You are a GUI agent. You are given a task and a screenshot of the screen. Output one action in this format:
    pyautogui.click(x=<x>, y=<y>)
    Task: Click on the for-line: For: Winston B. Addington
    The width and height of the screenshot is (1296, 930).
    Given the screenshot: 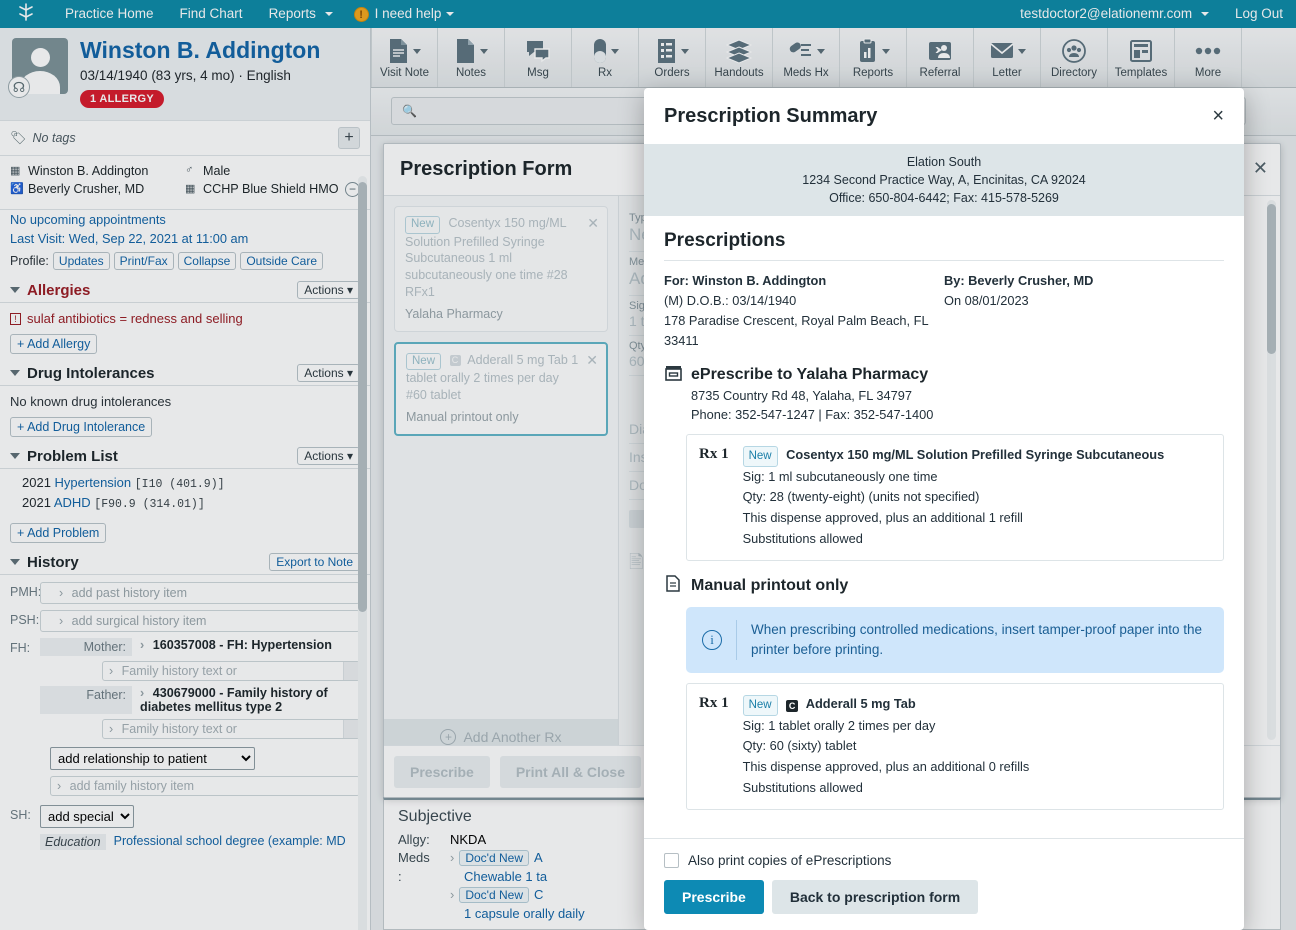 What is the action you would take?
    pyautogui.click(x=745, y=281)
    